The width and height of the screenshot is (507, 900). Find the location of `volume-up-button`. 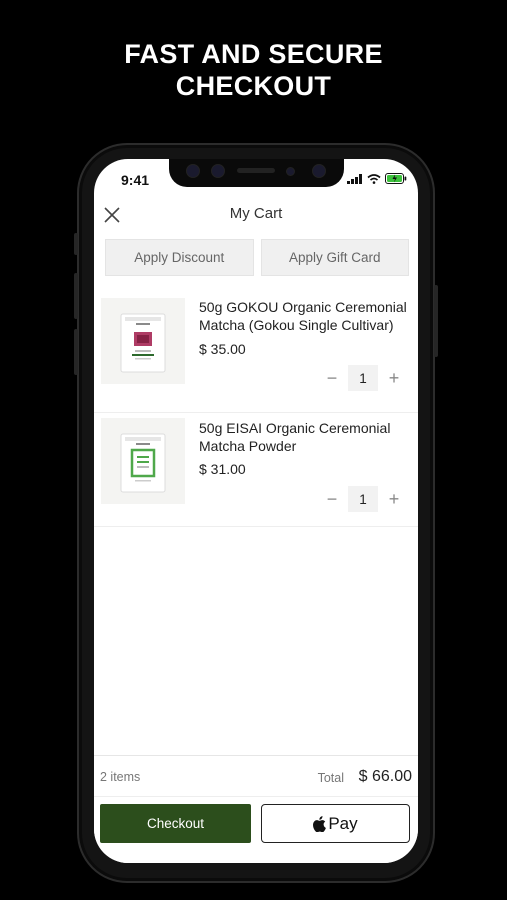

volume-up-button is located at coordinates (76, 296).